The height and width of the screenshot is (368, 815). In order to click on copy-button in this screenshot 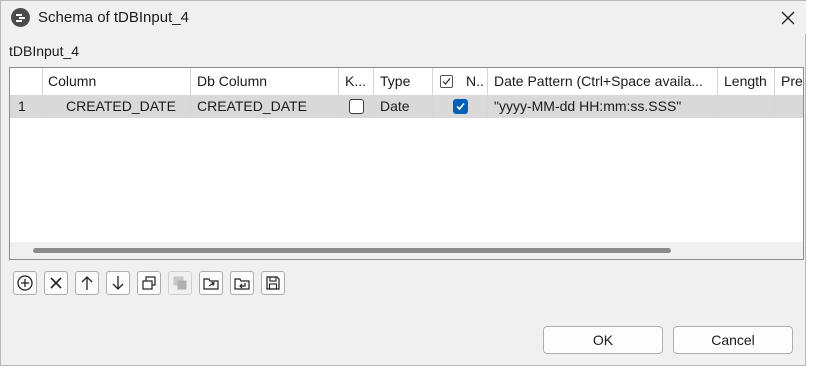, I will do `click(149, 283)`.